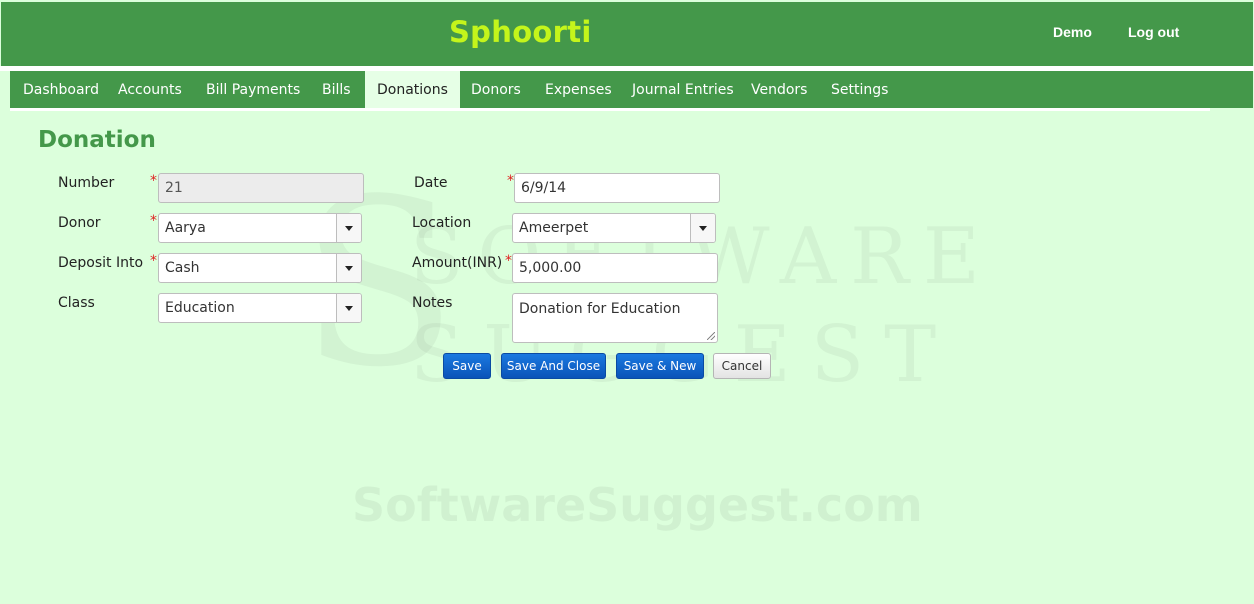 Image resolution: width=1254 pixels, height=604 pixels. I want to click on deposit-into-select: Cash, so click(260, 268).